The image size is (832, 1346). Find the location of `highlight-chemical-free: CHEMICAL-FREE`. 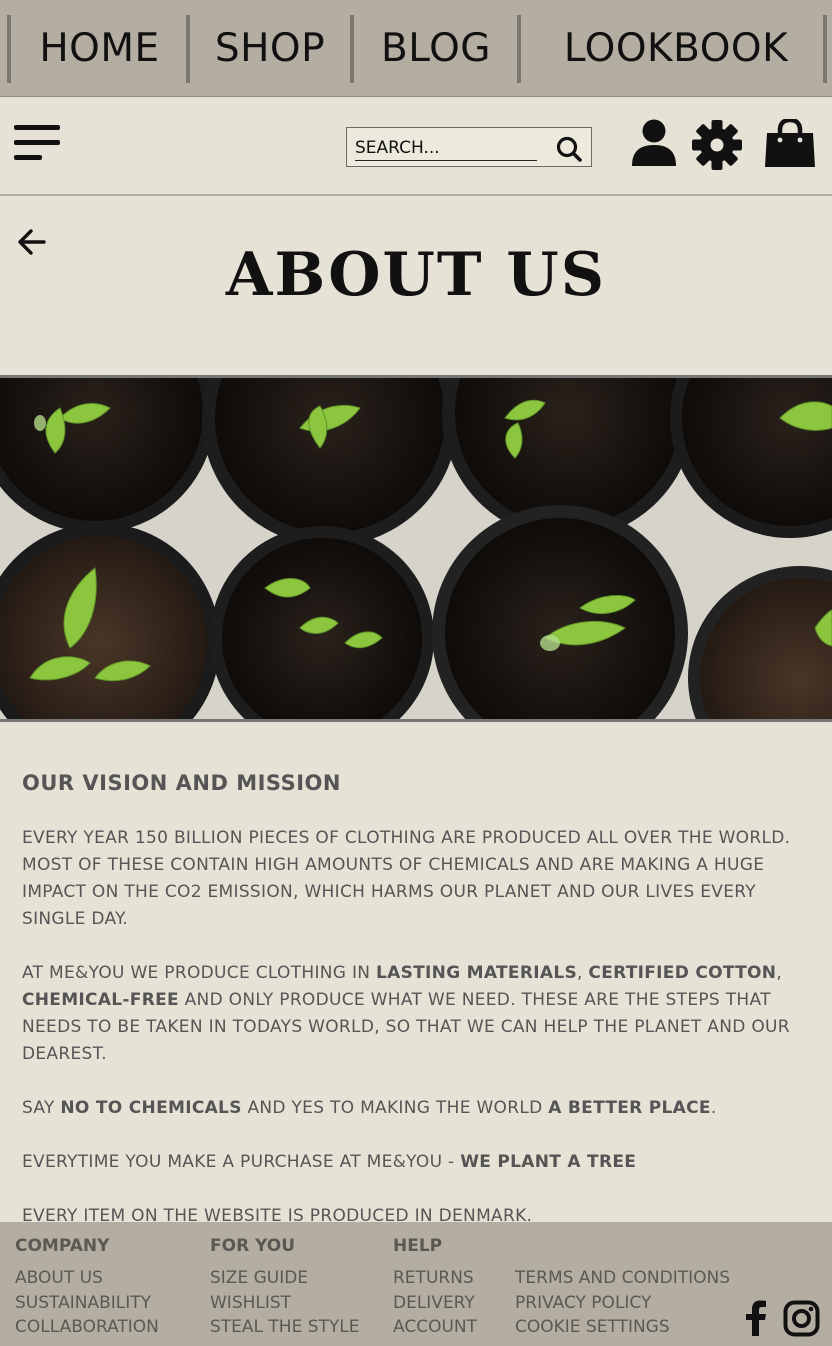

highlight-chemical-free: CHEMICAL-FREE is located at coordinates (100, 1000).